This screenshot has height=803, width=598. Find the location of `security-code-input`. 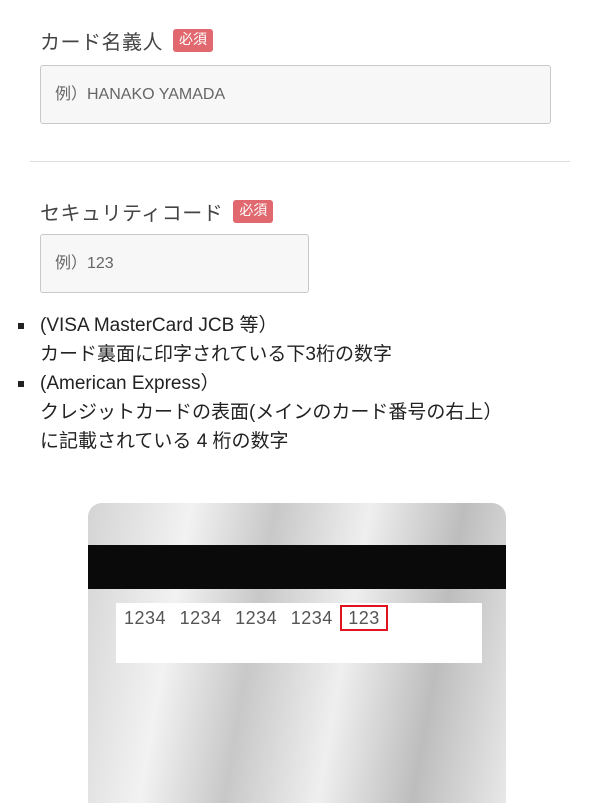

security-code-input is located at coordinates (174, 263).